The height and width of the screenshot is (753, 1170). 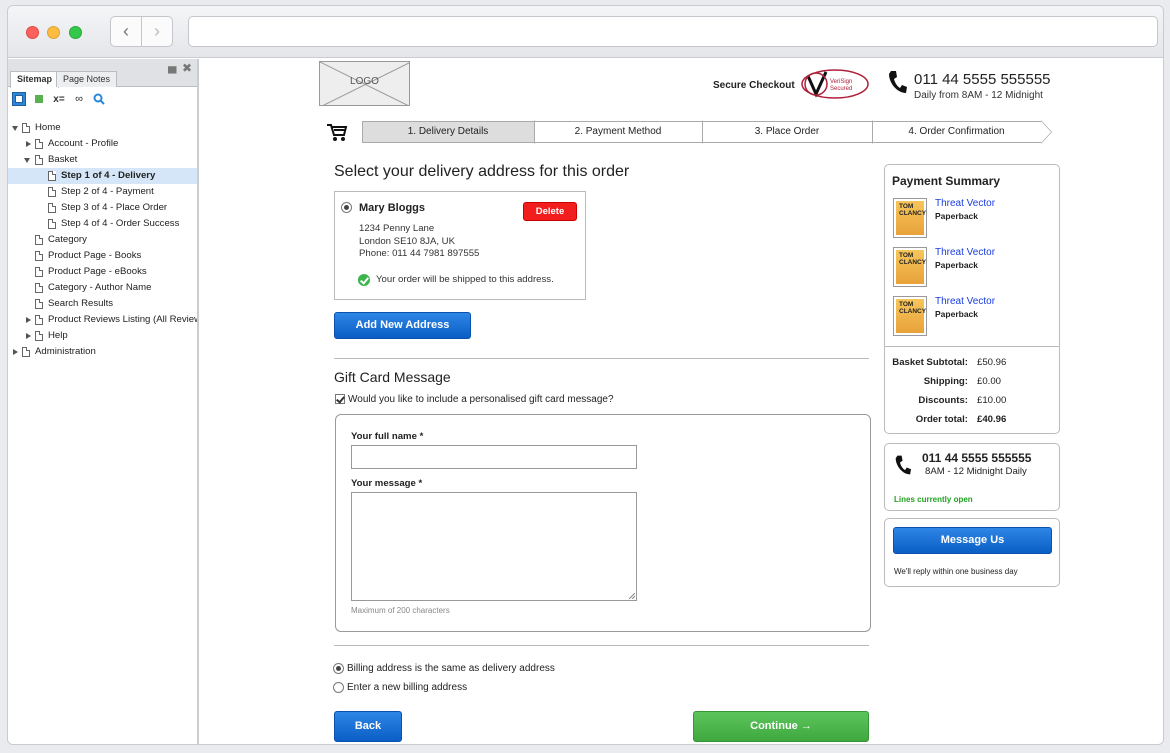 What do you see at coordinates (673, 31) in the screenshot?
I see `address-bar` at bounding box center [673, 31].